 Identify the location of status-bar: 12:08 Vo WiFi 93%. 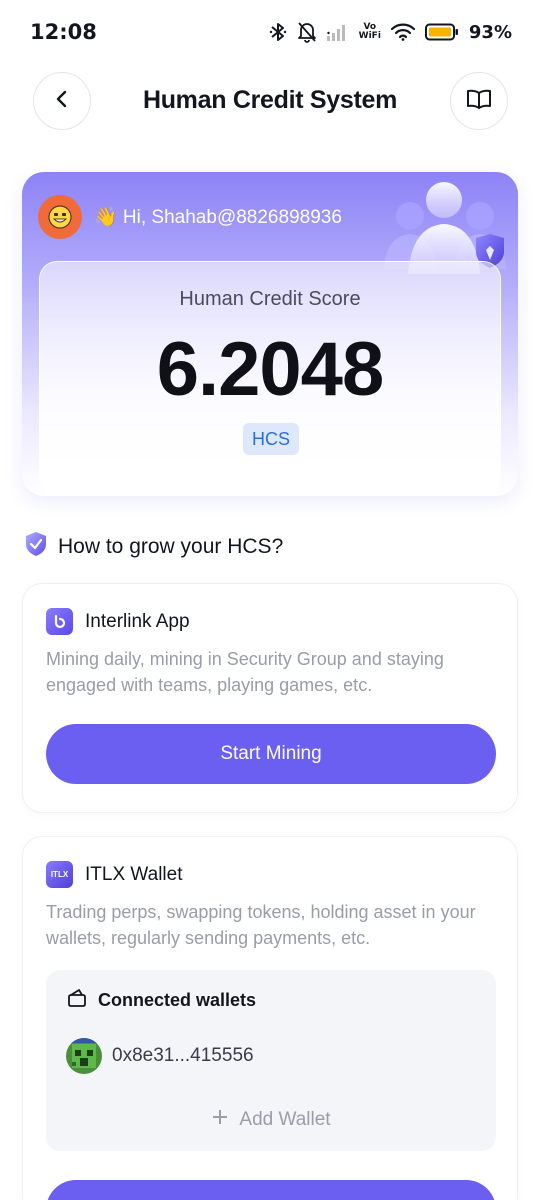
(270, 31).